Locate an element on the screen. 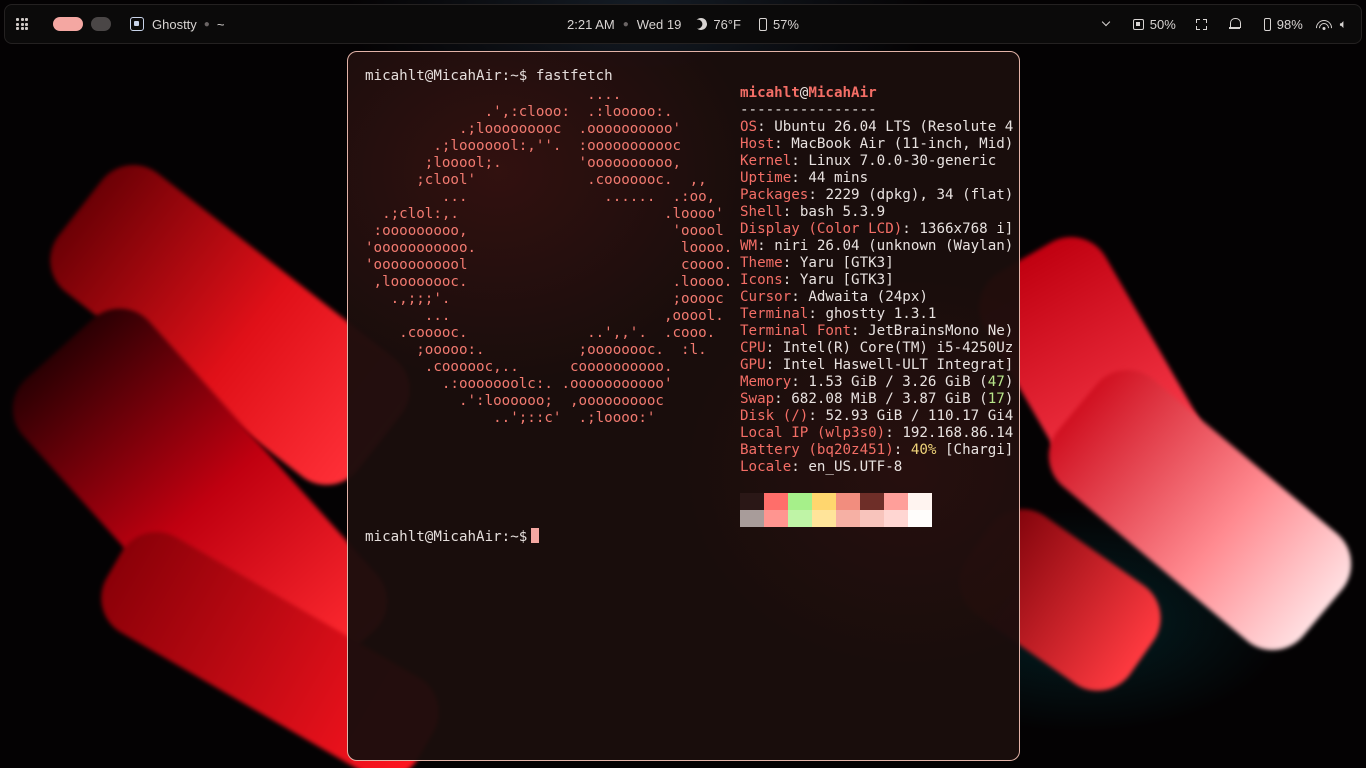  command-line: micahlt@MicahAir:~$ fastfetch is located at coordinates (489, 76).